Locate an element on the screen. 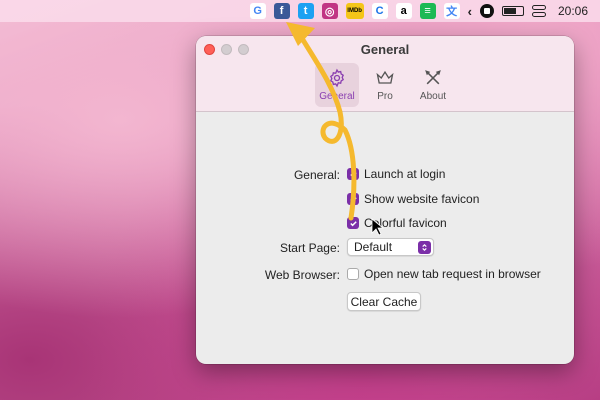  clear-cache-button: Clear Cache is located at coordinates (384, 301).